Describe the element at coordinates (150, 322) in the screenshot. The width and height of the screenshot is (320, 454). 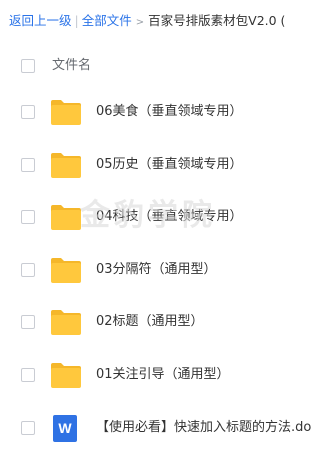
I see `file-name: 02标题（通用型）` at that location.